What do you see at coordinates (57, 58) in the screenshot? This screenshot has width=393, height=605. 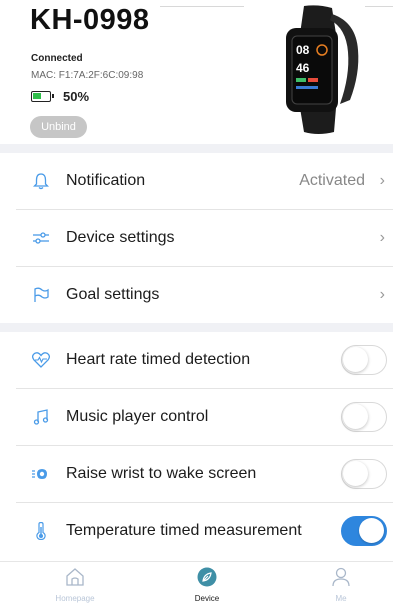 I see `connection-status: Connected` at bounding box center [57, 58].